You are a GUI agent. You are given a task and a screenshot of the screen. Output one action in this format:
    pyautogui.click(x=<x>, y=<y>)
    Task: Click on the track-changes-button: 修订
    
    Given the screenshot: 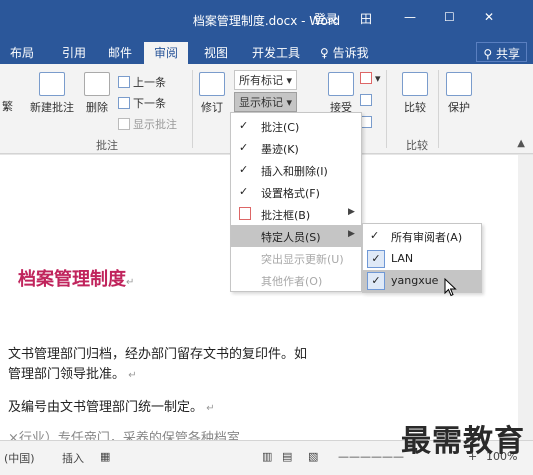 What is the action you would take?
    pyautogui.click(x=212, y=93)
    